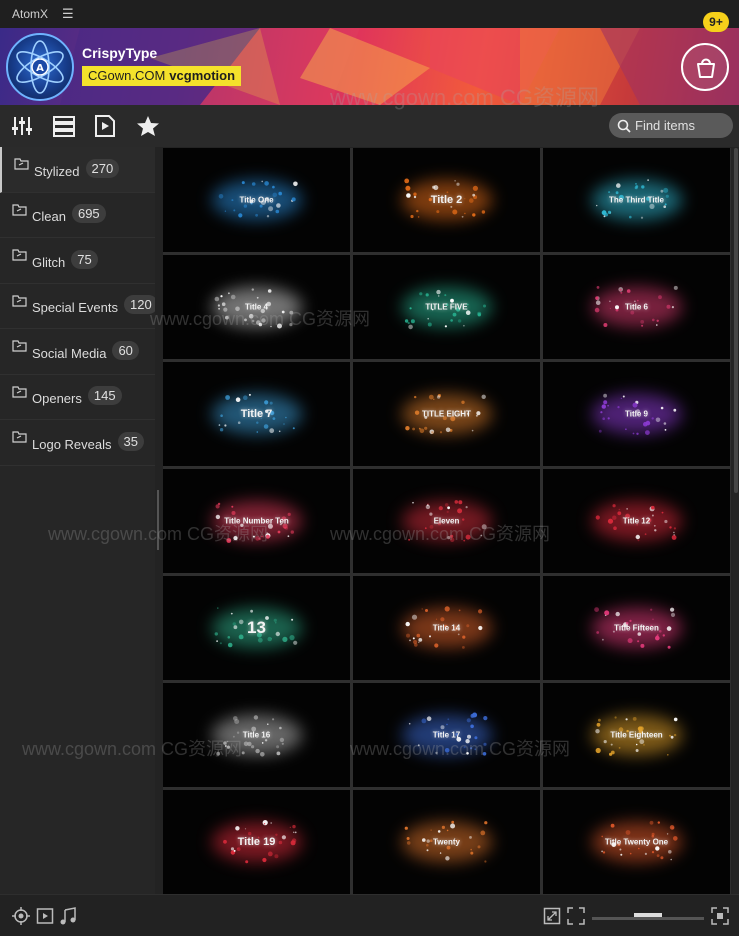 This screenshot has width=739, height=936. I want to click on template-thumbnail: Title 17, so click(446, 735).